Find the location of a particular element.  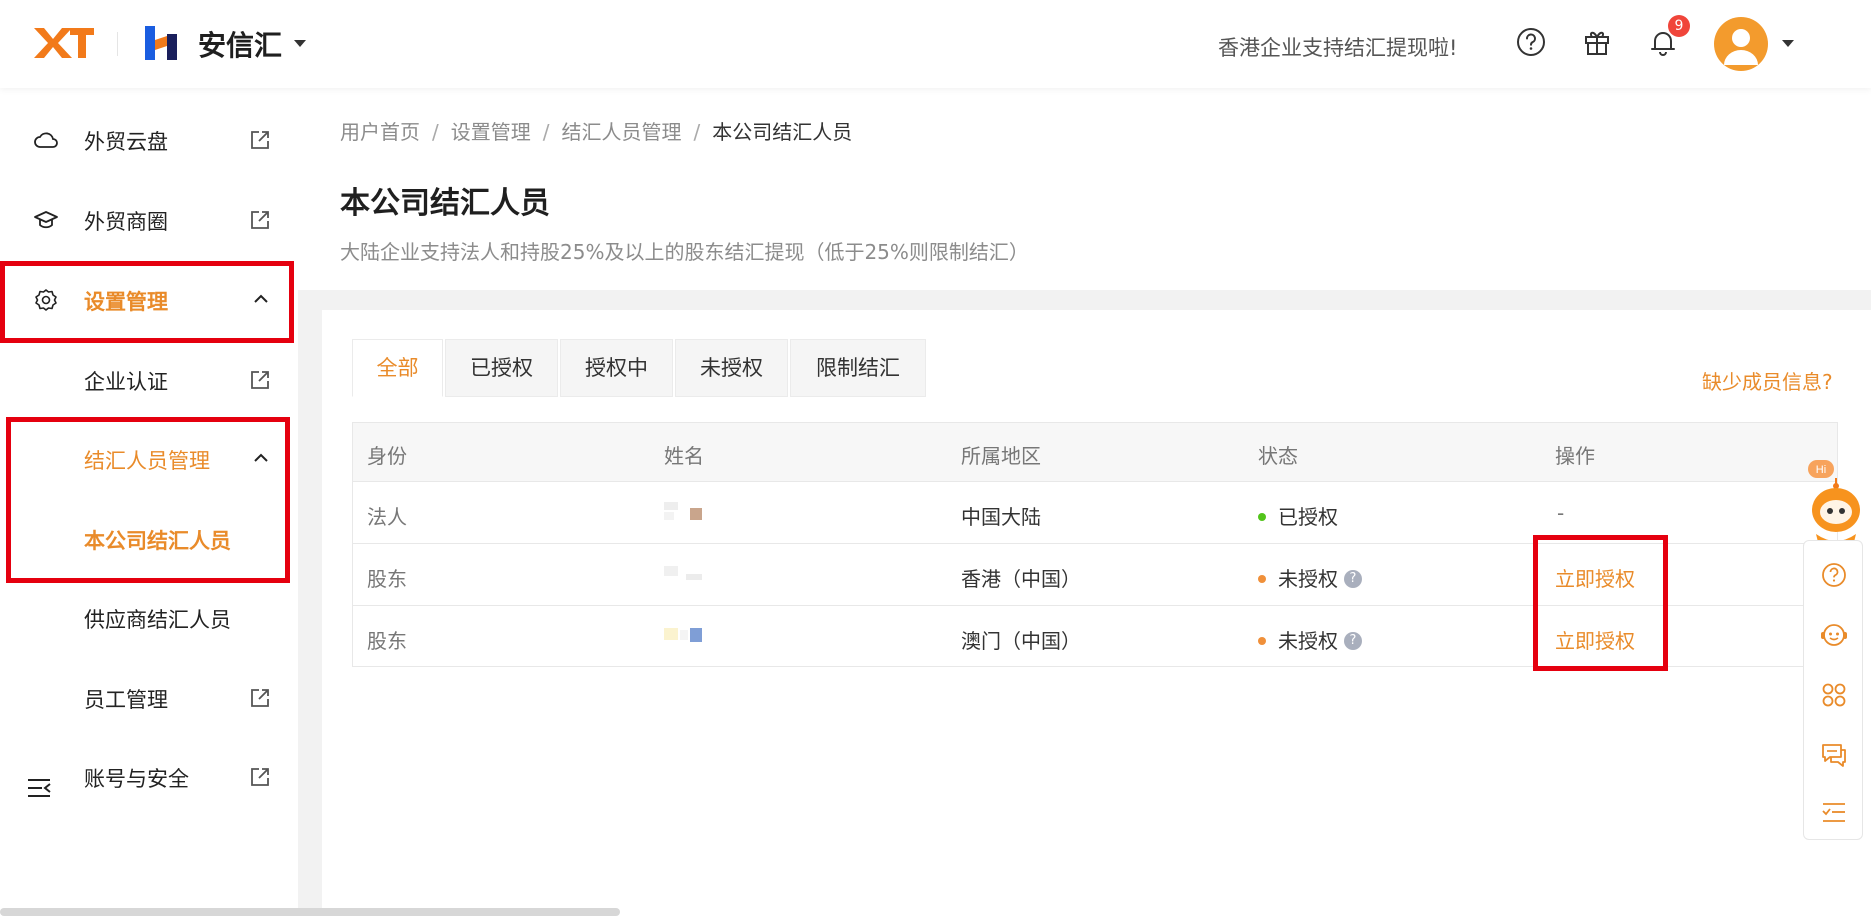

sidebar-item-staff-management: 员工管理 is located at coordinates (149, 698).